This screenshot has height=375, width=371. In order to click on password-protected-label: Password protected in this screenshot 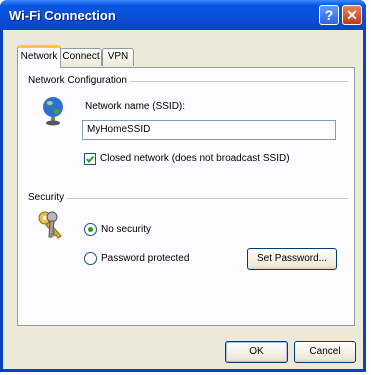, I will do `click(145, 258)`.